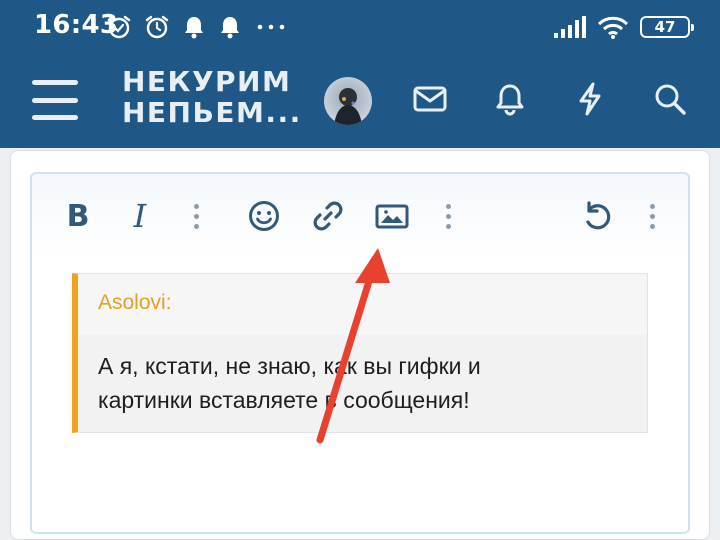  I want to click on italic-button: I, so click(140, 216).